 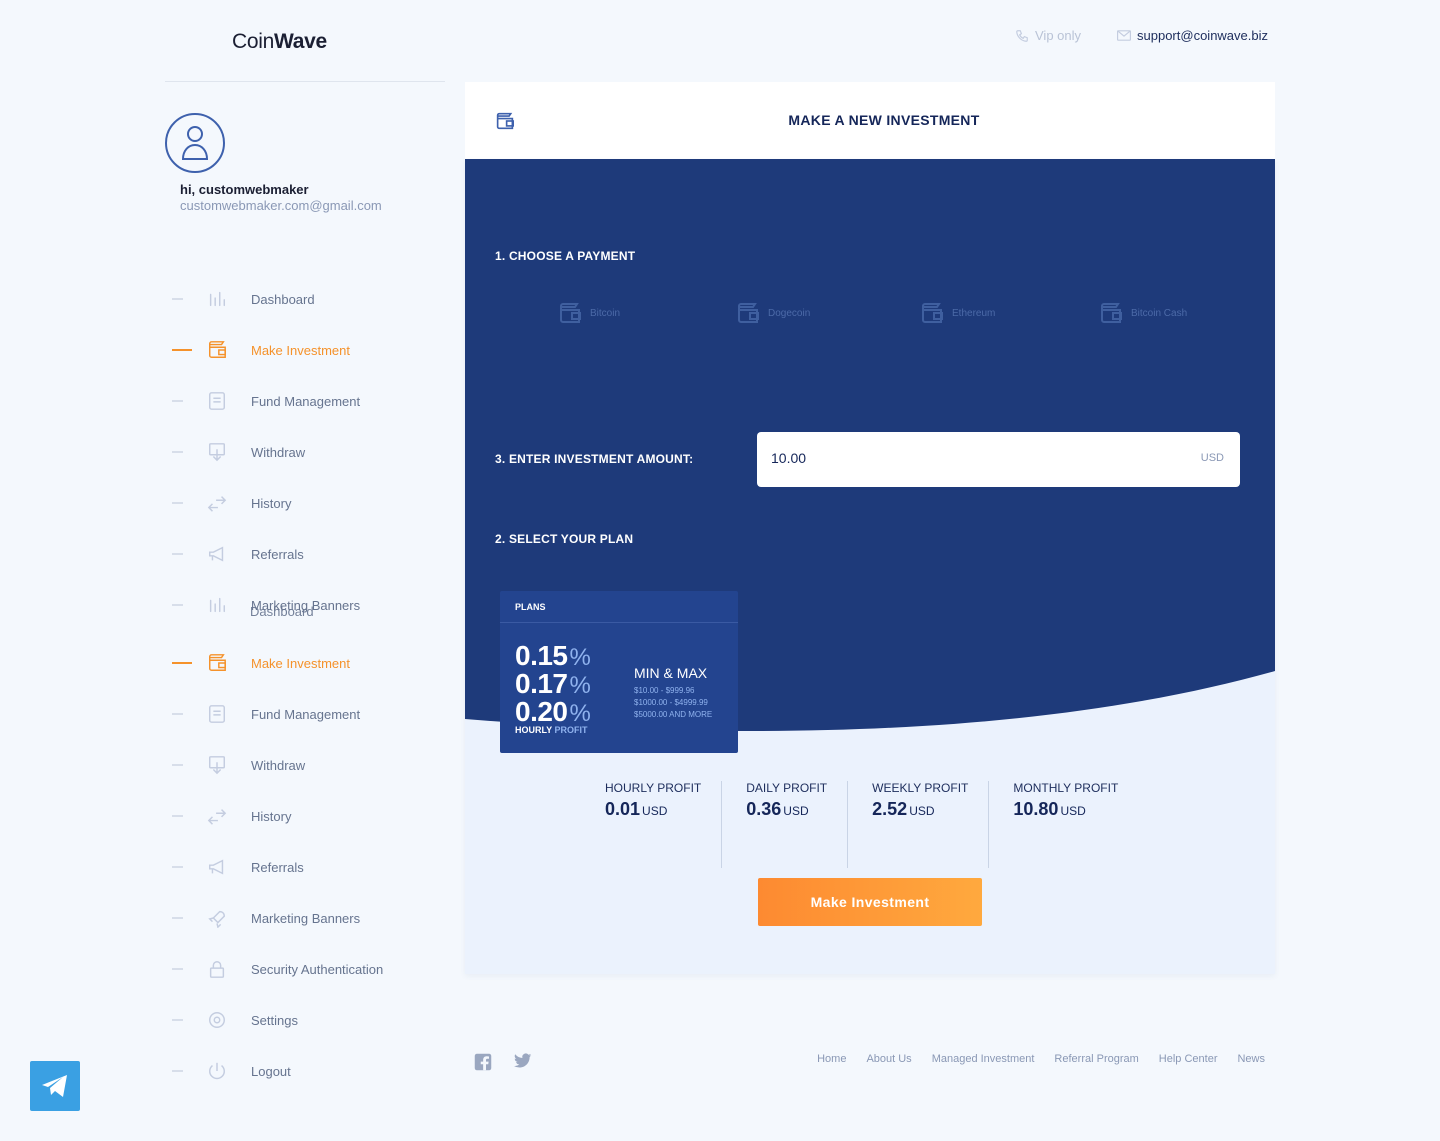 I want to click on user-icon, so click(x=195, y=143).